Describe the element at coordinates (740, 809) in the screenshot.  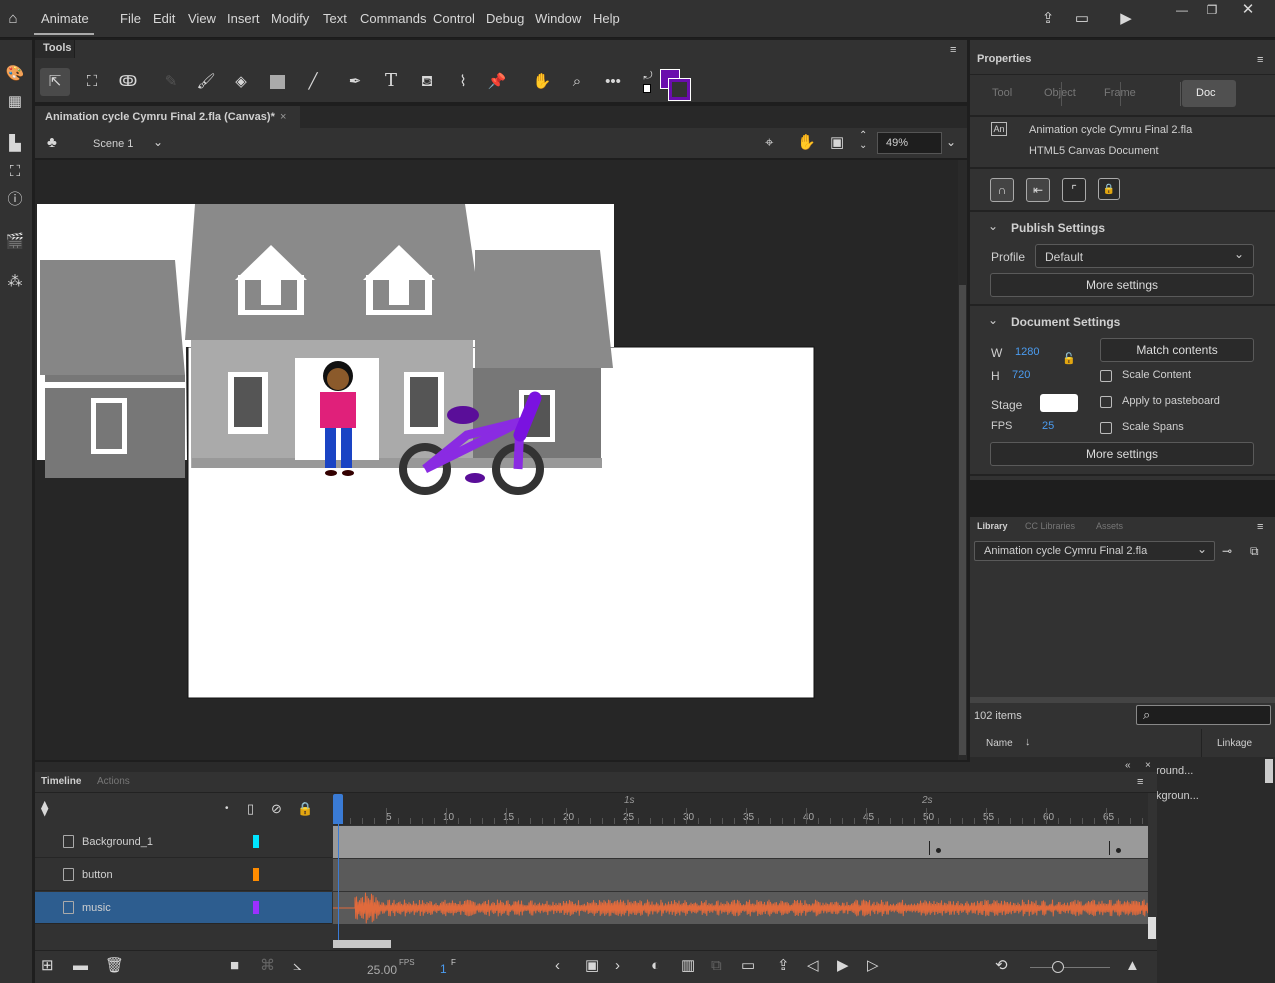
I see `frame-ruler` at that location.